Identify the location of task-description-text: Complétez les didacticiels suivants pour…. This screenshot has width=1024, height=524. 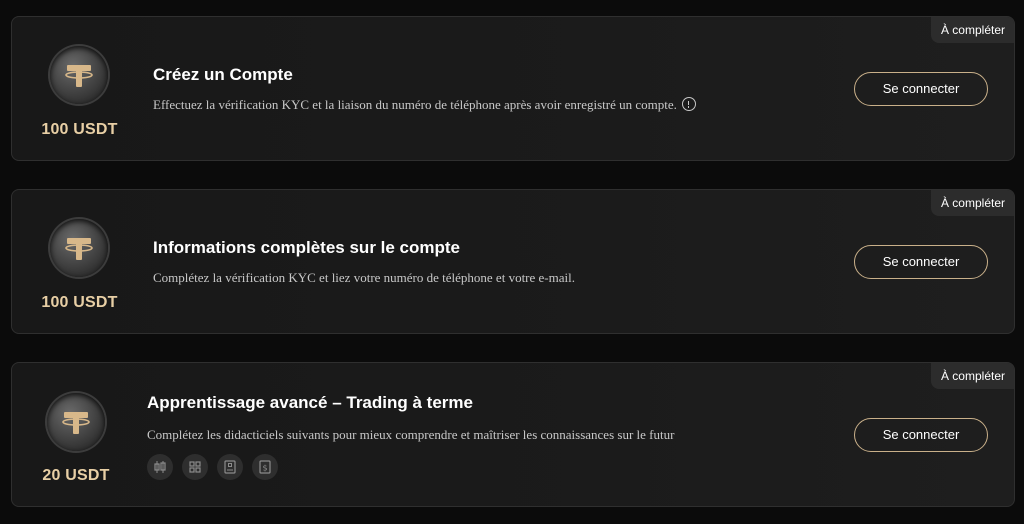
(411, 434).